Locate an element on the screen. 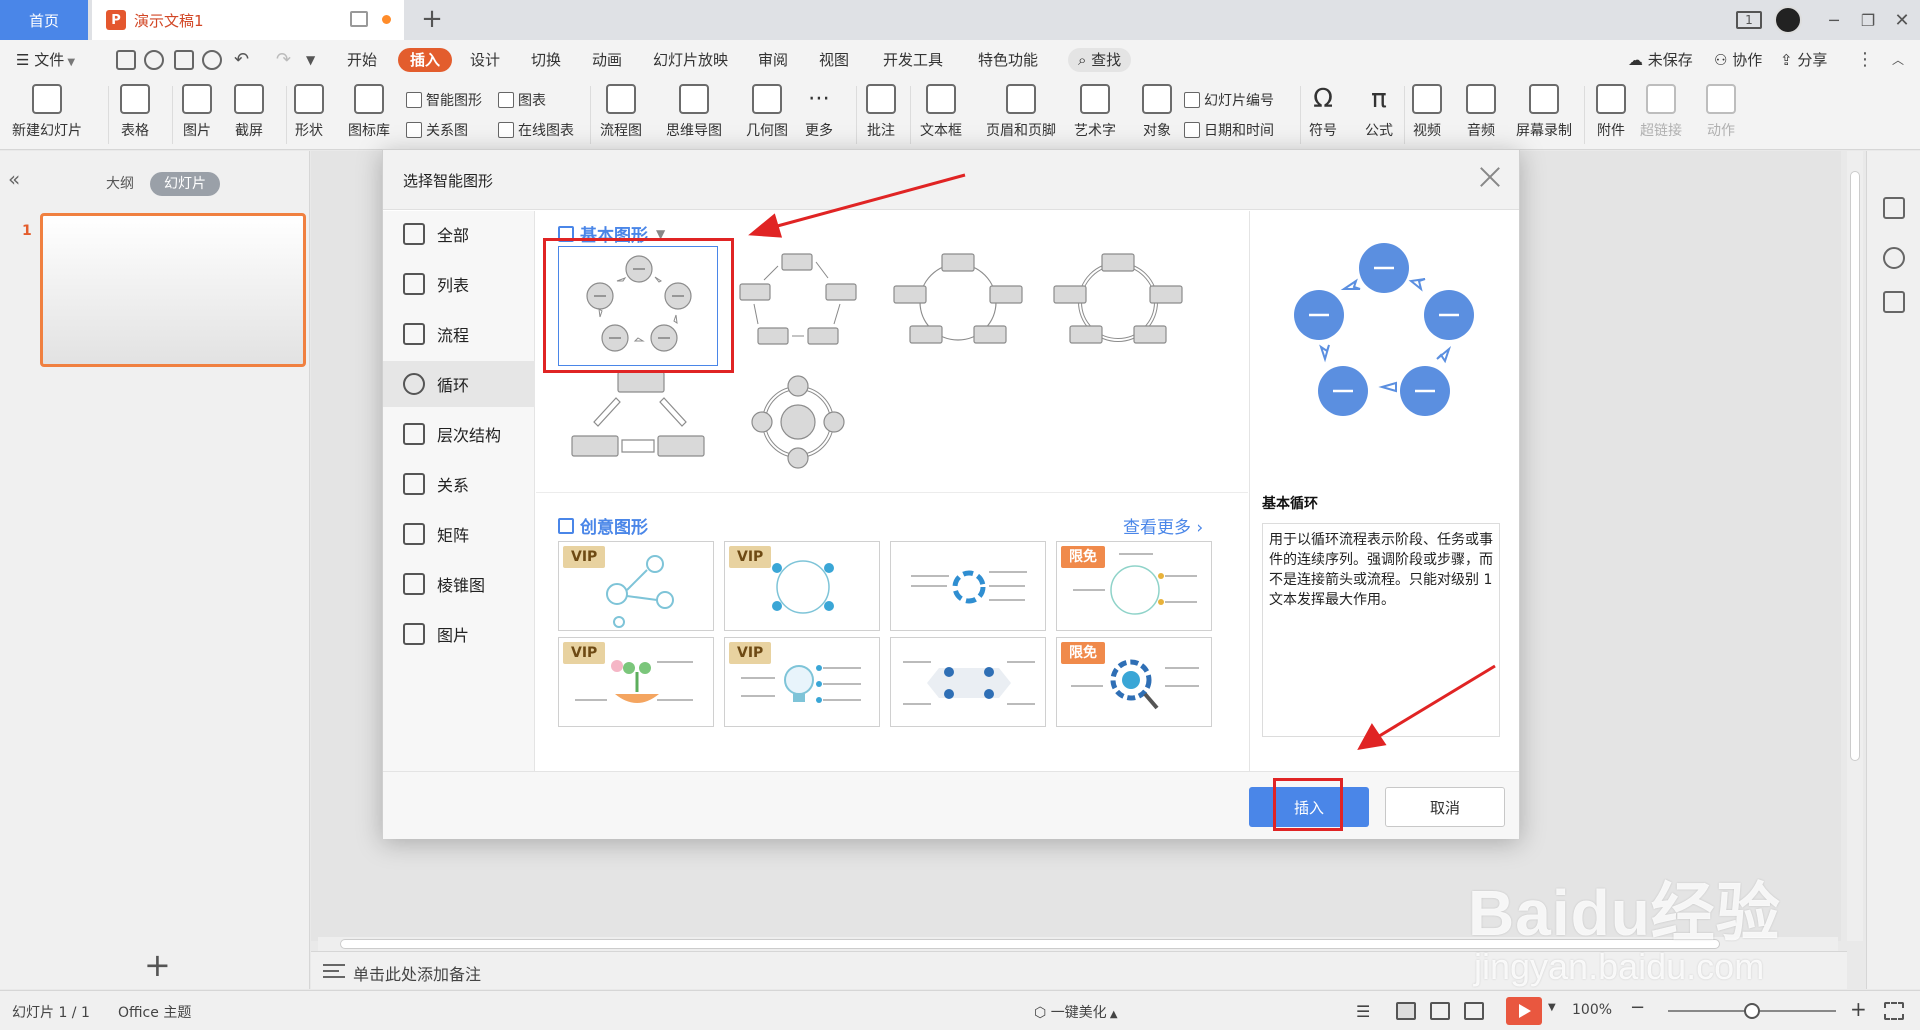 Image resolution: width=1920 pixels, height=1030 pixels. notes-toggle-icon: ☰ is located at coordinates (1363, 1011).